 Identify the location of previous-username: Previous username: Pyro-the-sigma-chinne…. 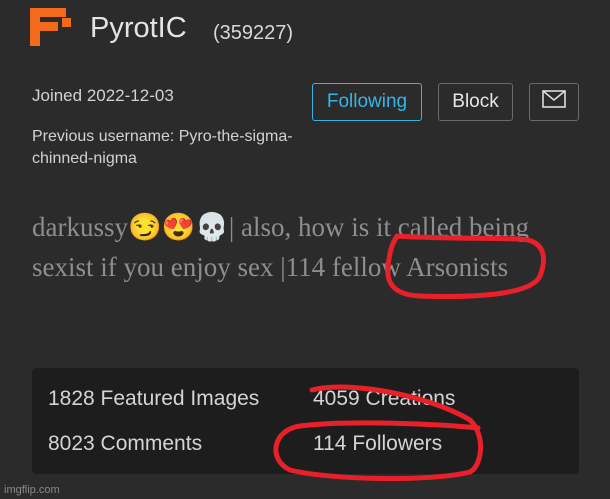
(162, 147).